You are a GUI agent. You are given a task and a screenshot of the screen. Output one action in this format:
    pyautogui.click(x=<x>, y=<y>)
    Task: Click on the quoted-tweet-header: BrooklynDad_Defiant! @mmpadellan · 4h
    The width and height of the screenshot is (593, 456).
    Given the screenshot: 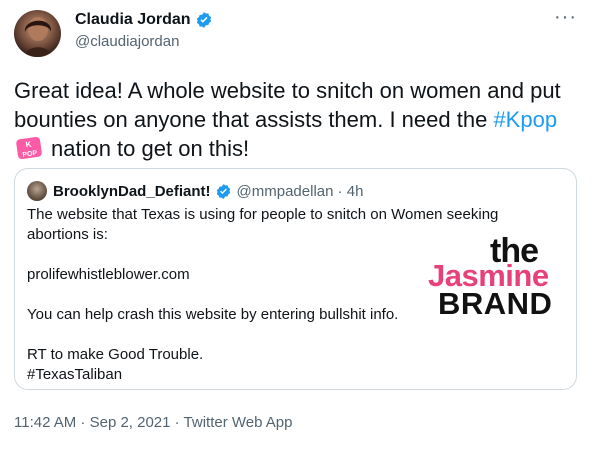 What is the action you would take?
    pyautogui.click(x=195, y=191)
    